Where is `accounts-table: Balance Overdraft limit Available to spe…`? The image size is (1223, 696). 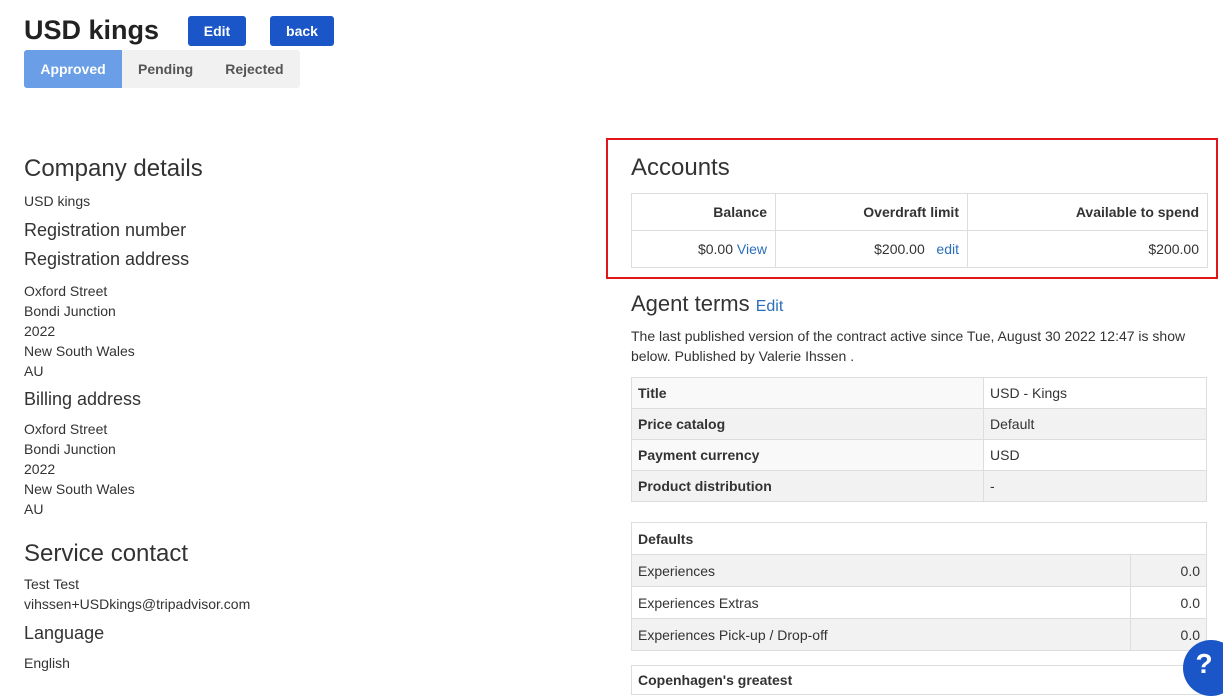 accounts-table: Balance Overdraft limit Available to spe… is located at coordinates (919, 230).